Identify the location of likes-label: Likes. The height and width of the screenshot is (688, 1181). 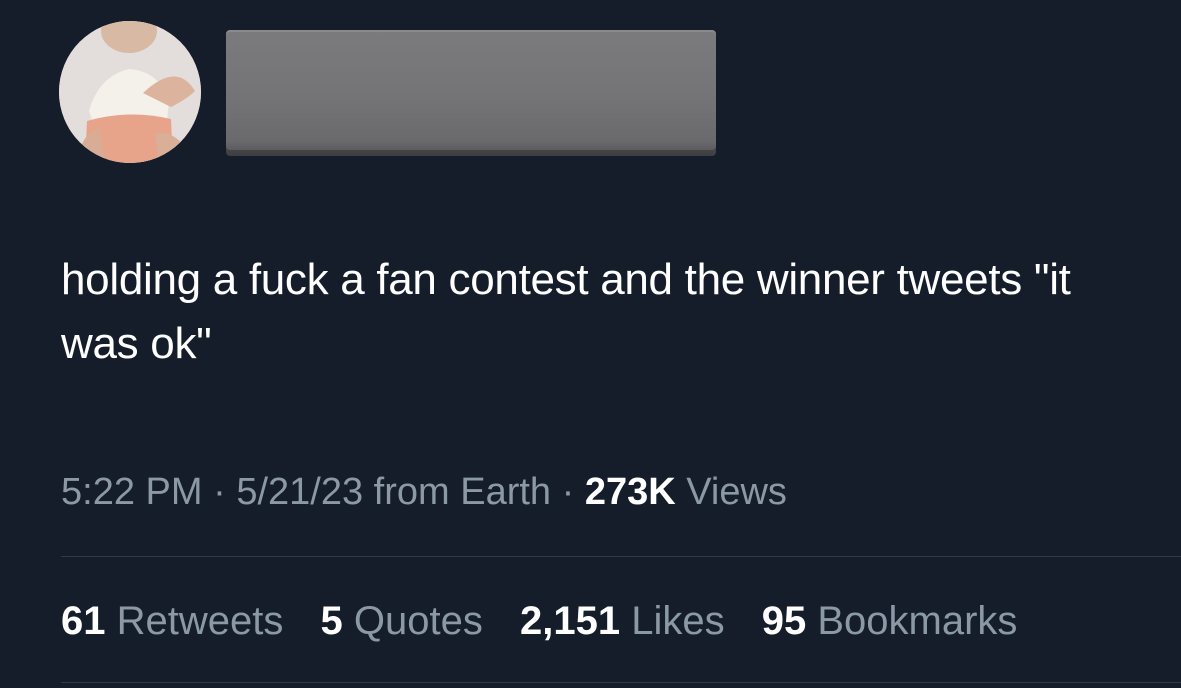
(678, 621).